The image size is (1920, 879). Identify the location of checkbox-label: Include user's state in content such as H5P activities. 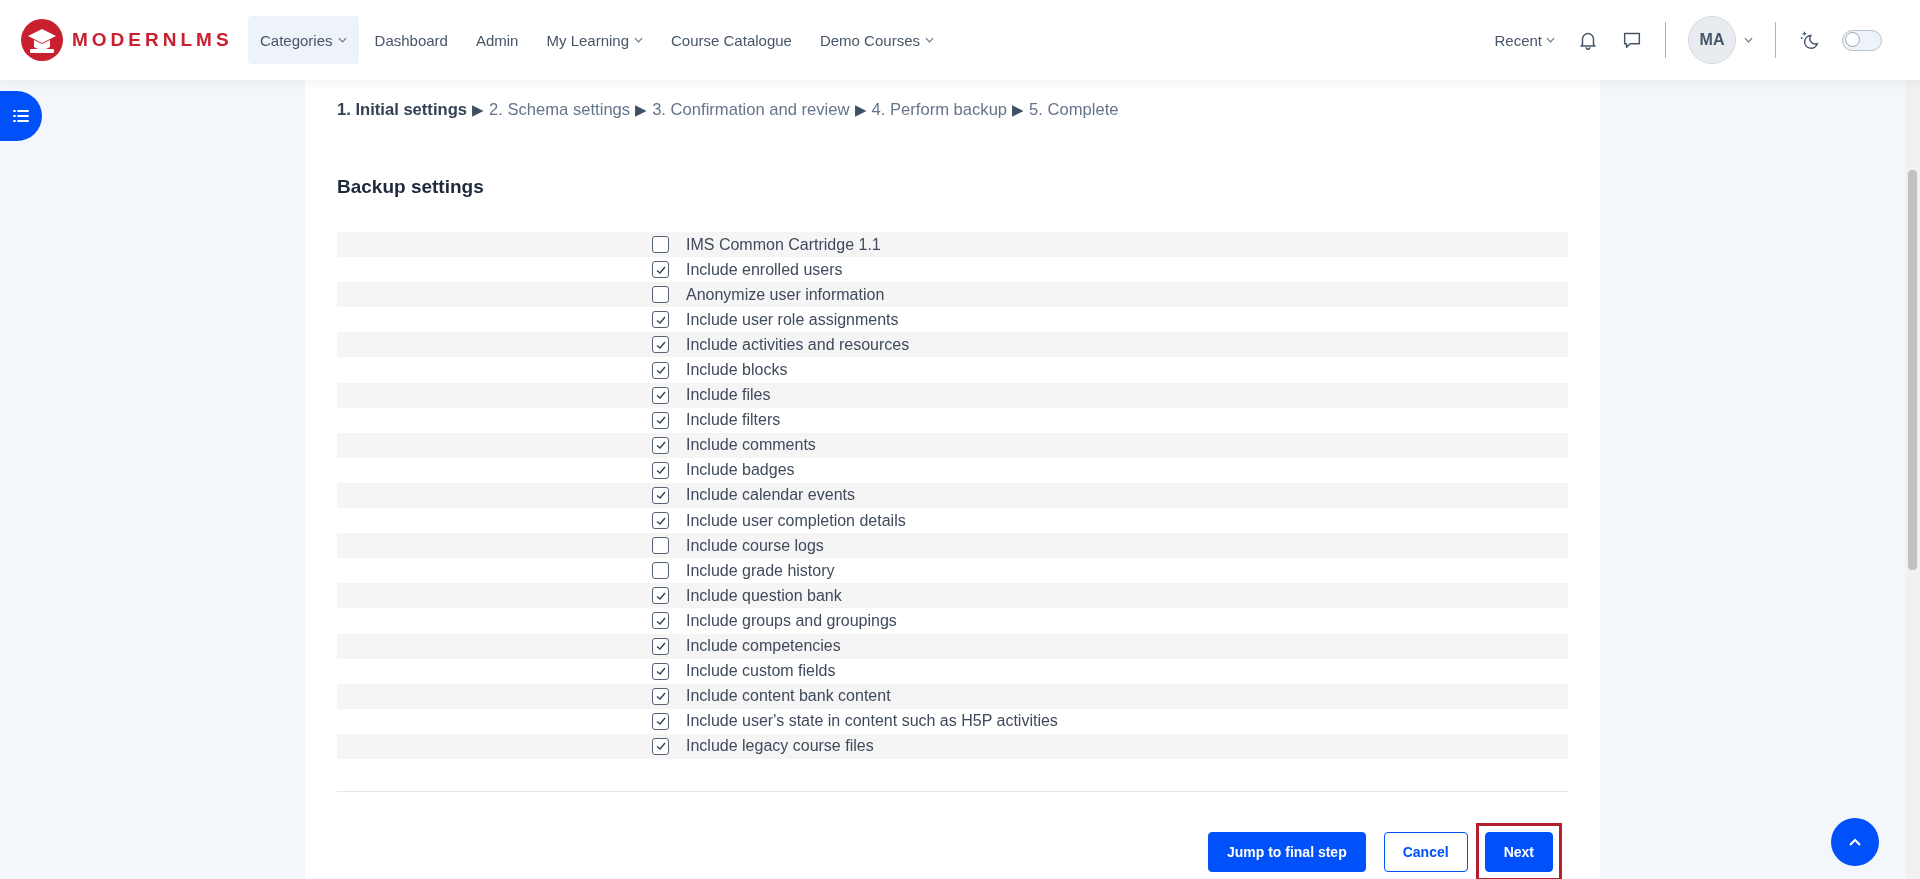
(872, 721).